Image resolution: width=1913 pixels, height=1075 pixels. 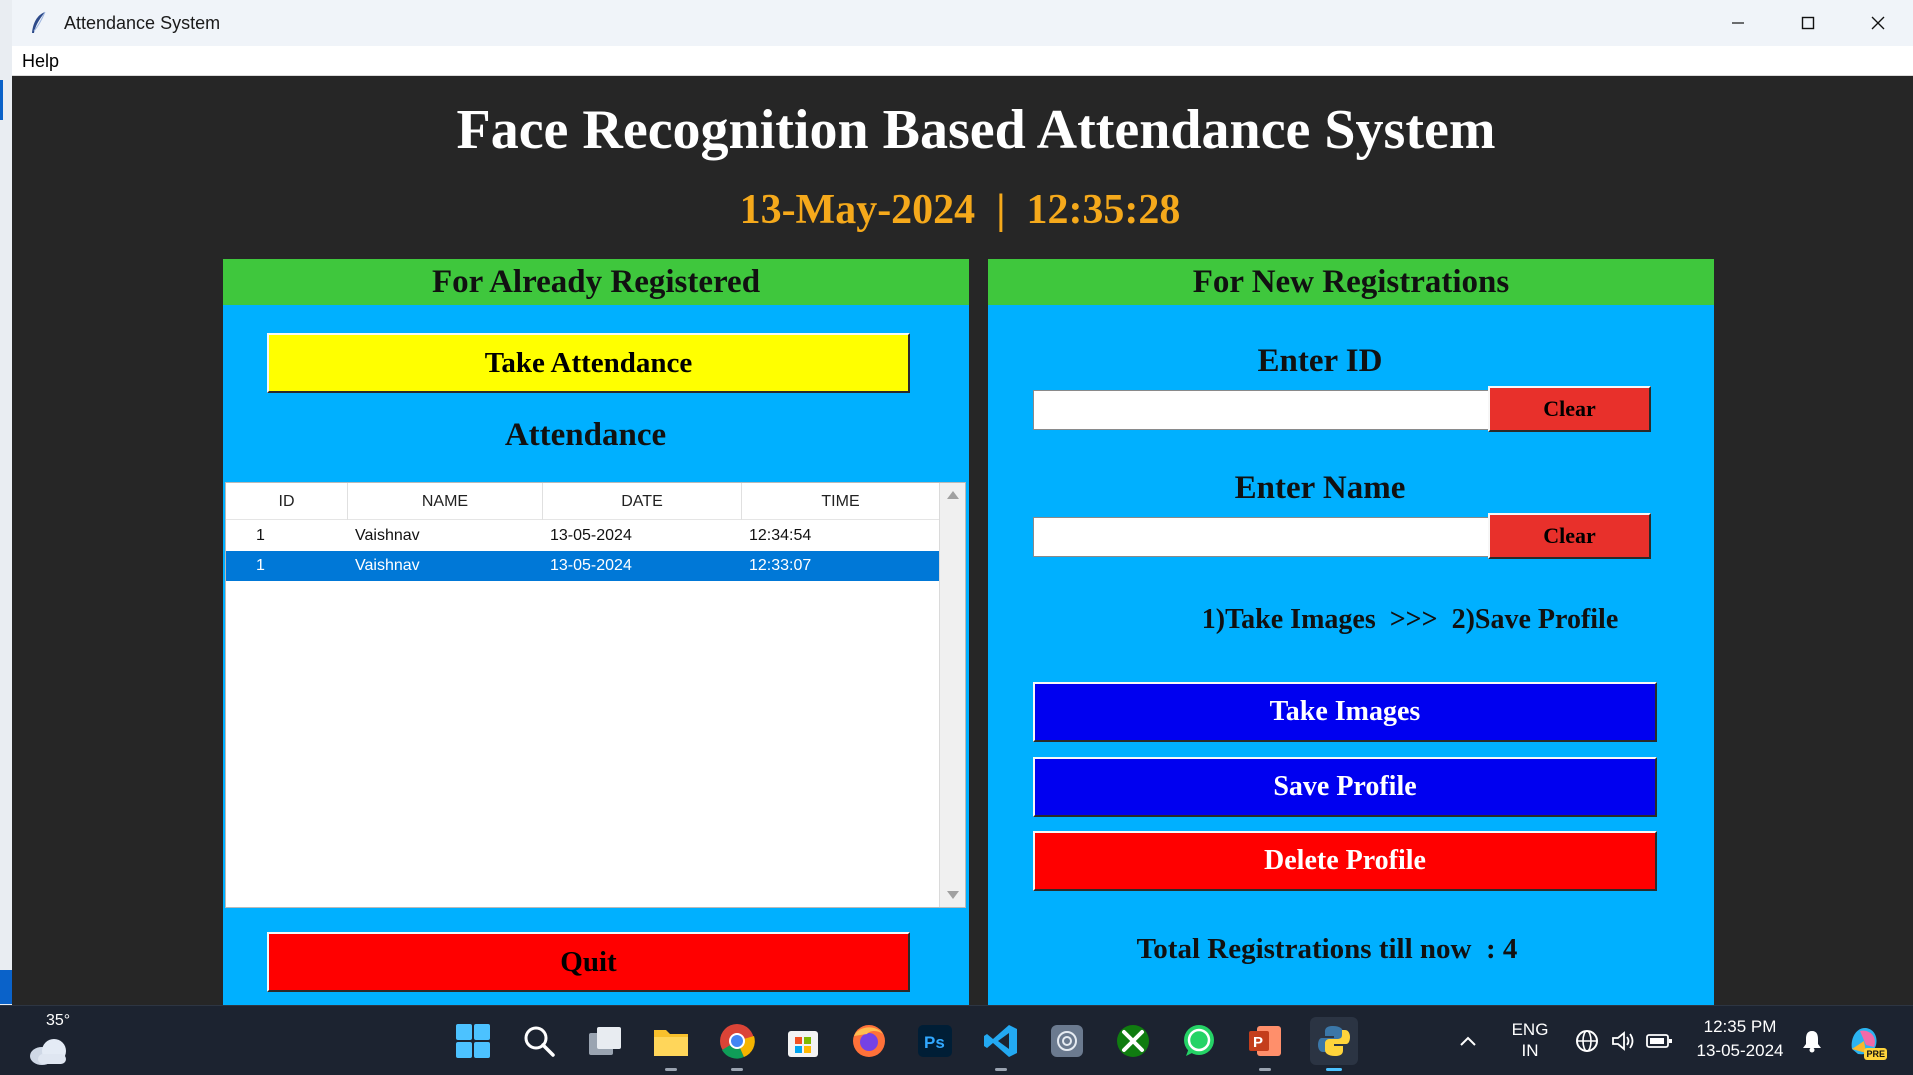 I want to click on clear-name-button: Clear, so click(x=1569, y=536).